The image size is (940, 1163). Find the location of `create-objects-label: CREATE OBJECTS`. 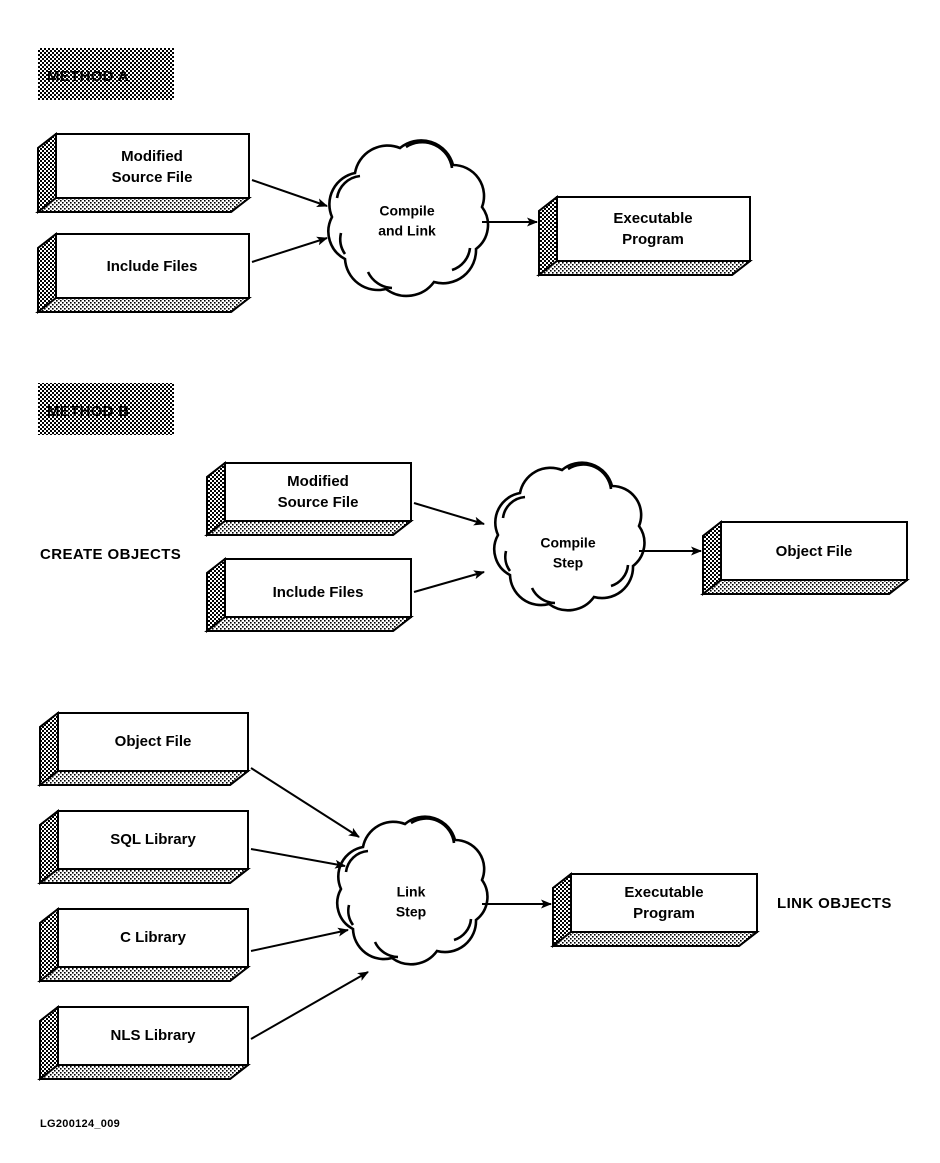

create-objects-label: CREATE OBJECTS is located at coordinates (110, 554).